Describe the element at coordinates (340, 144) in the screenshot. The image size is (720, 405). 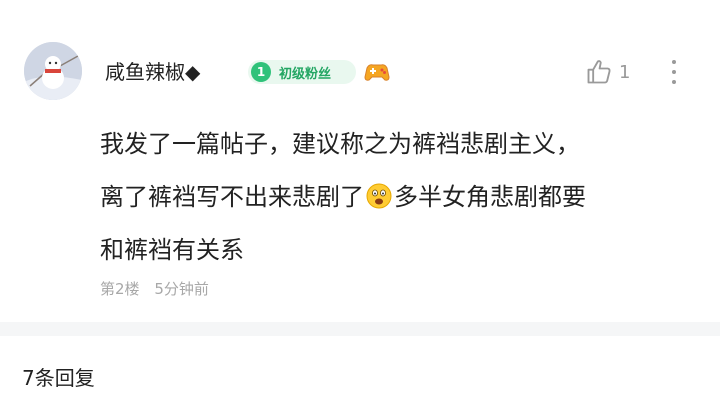
I see `content-line: 我发了一篇帖子，建议称之为裤裆悲剧主义，` at that location.